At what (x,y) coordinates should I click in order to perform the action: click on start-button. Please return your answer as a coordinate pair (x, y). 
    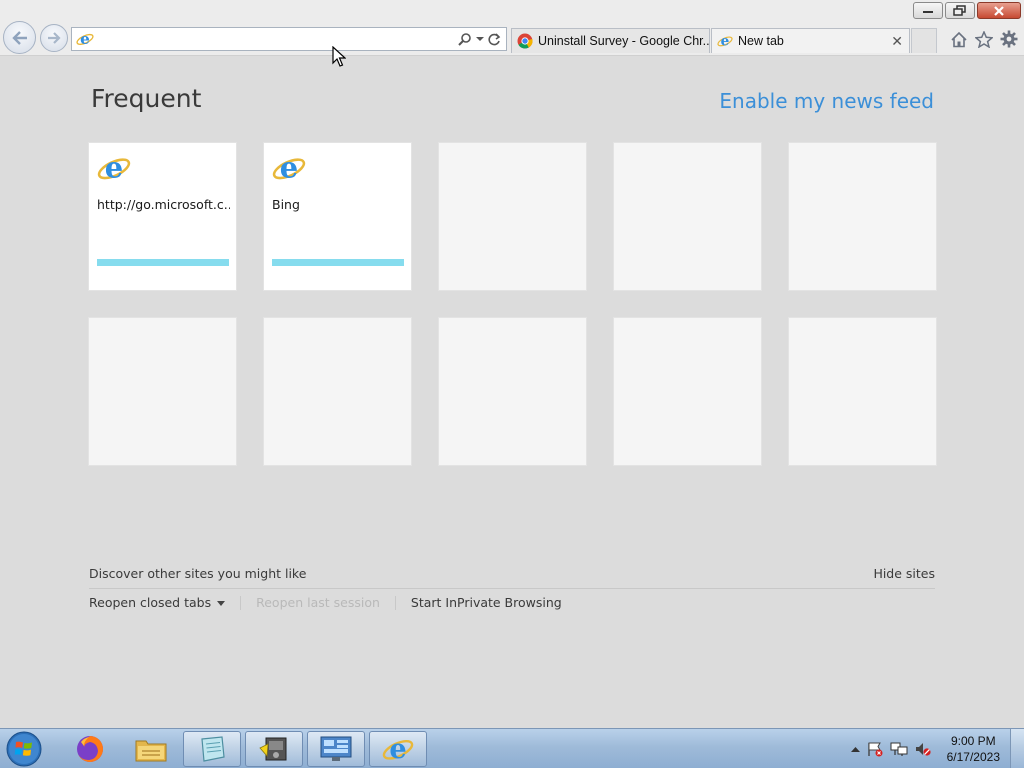
    Looking at the image, I should click on (24, 749).